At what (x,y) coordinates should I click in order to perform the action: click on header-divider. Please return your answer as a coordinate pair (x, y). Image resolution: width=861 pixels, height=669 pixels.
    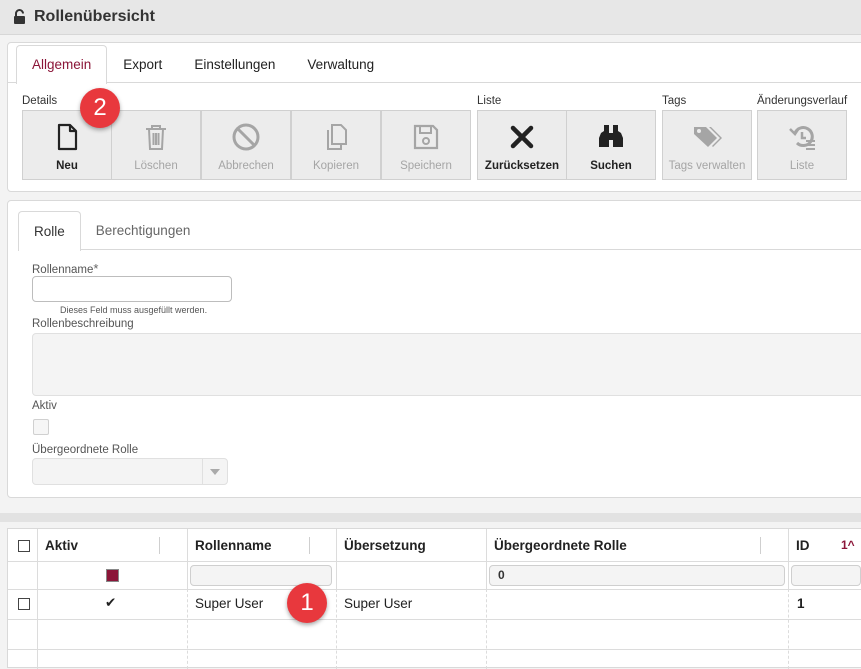
    Looking at the image, I should click on (434, 561).